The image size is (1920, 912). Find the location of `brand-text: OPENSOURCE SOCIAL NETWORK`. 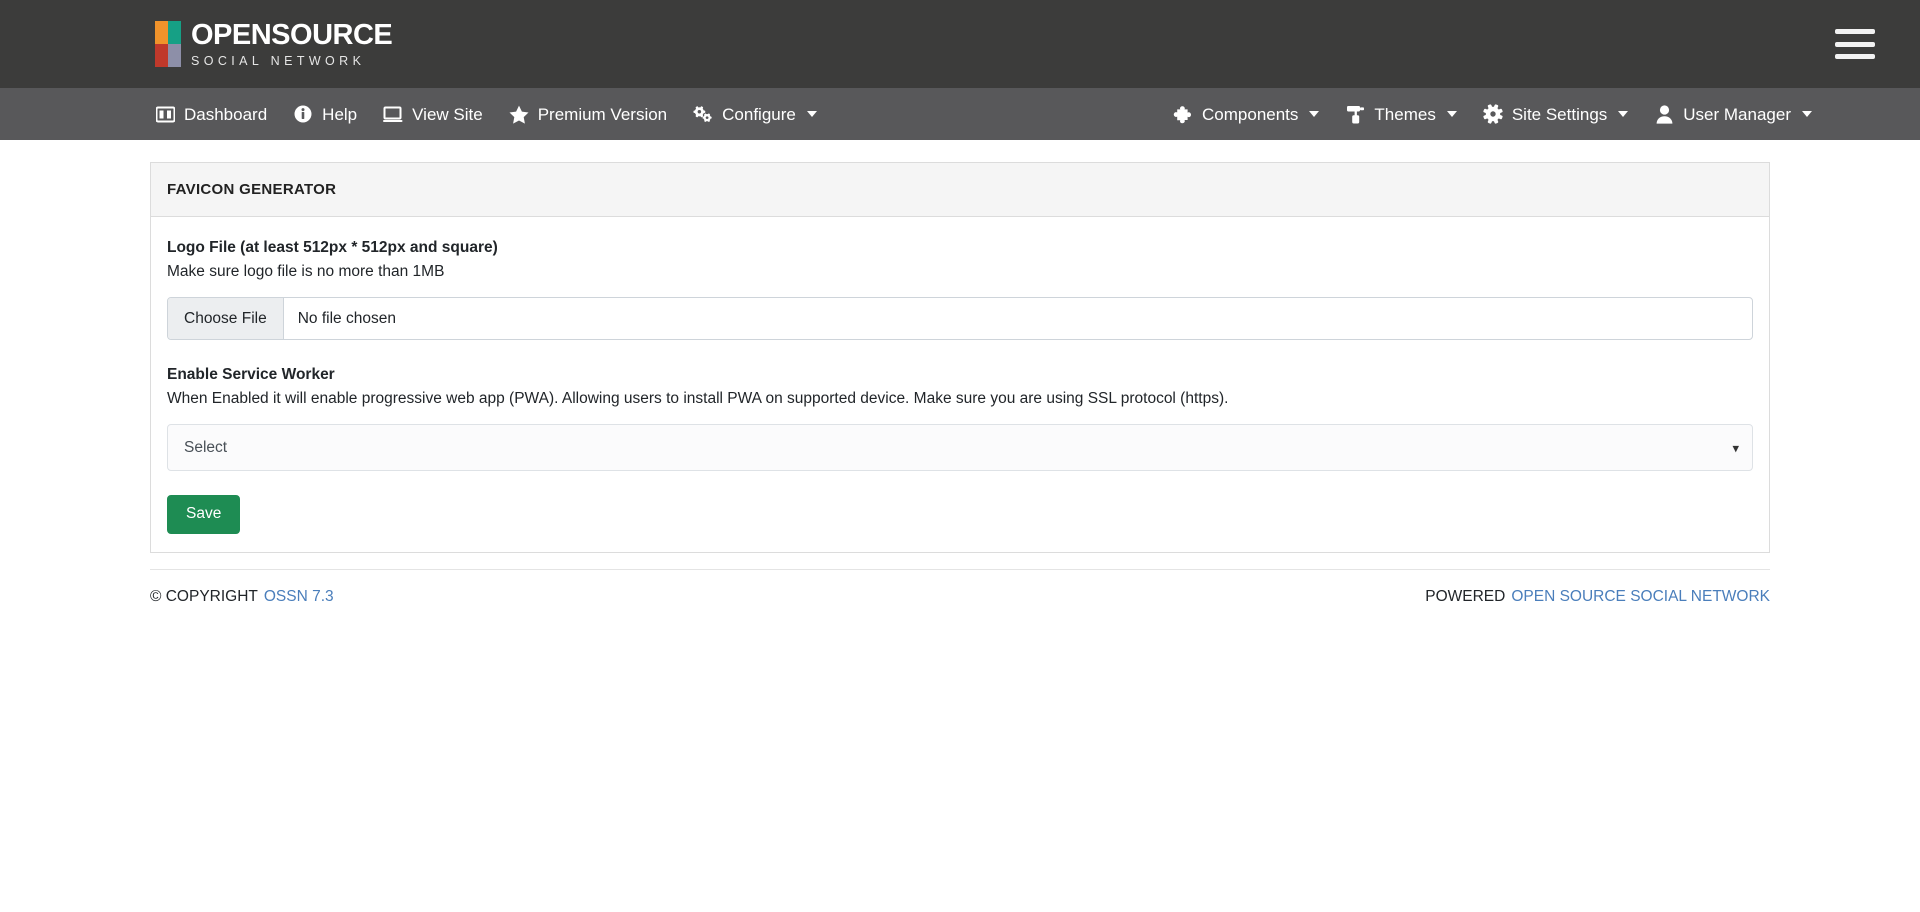

brand-text: OPENSOURCE SOCIAL NETWORK is located at coordinates (292, 43).